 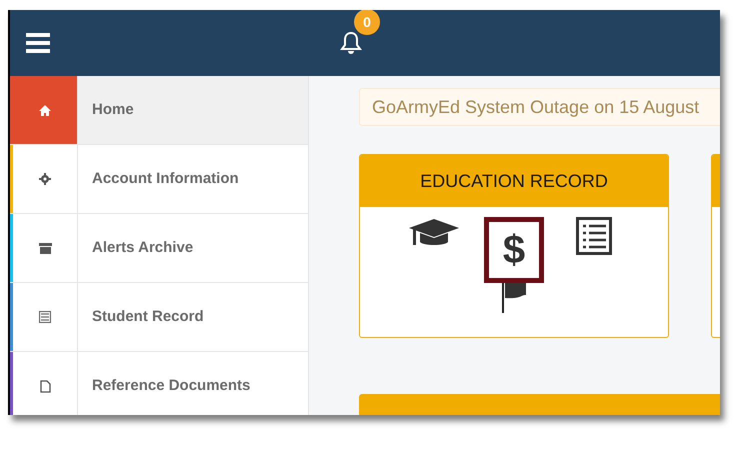 I want to click on notification-badge: 0, so click(x=367, y=22).